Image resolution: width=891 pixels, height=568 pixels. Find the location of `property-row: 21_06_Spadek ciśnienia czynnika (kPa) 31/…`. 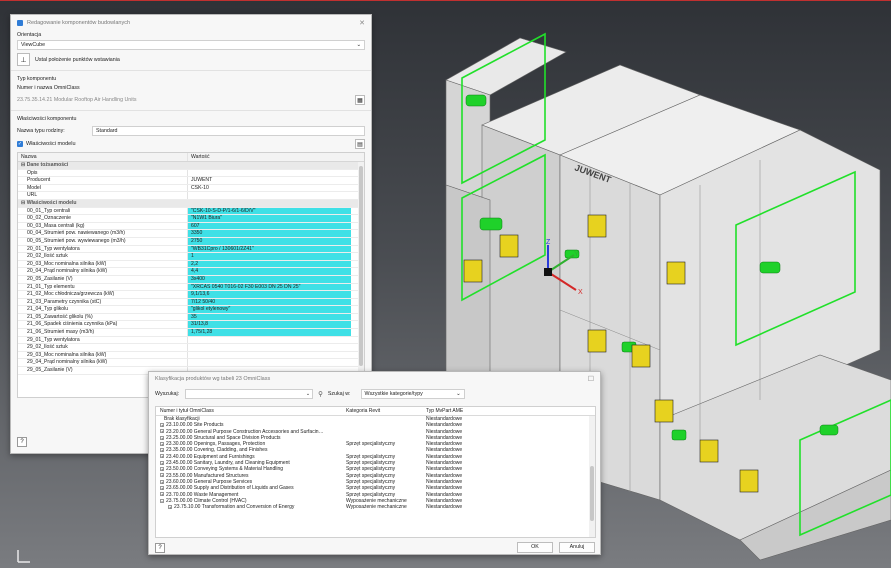

property-row: 21_06_Spadek ciśnienia czynnika (kPa) 31/… is located at coordinates (191, 325).